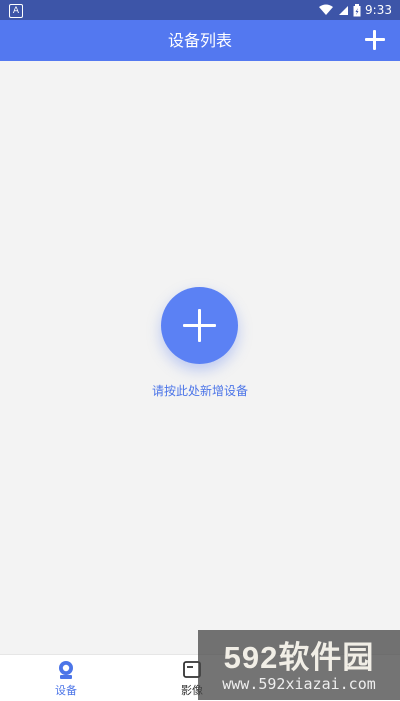 This screenshot has width=400, height=701. Describe the element at coordinates (200, 390) in the screenshot. I see `add-device-prompt: 请按此处新增设备` at that location.